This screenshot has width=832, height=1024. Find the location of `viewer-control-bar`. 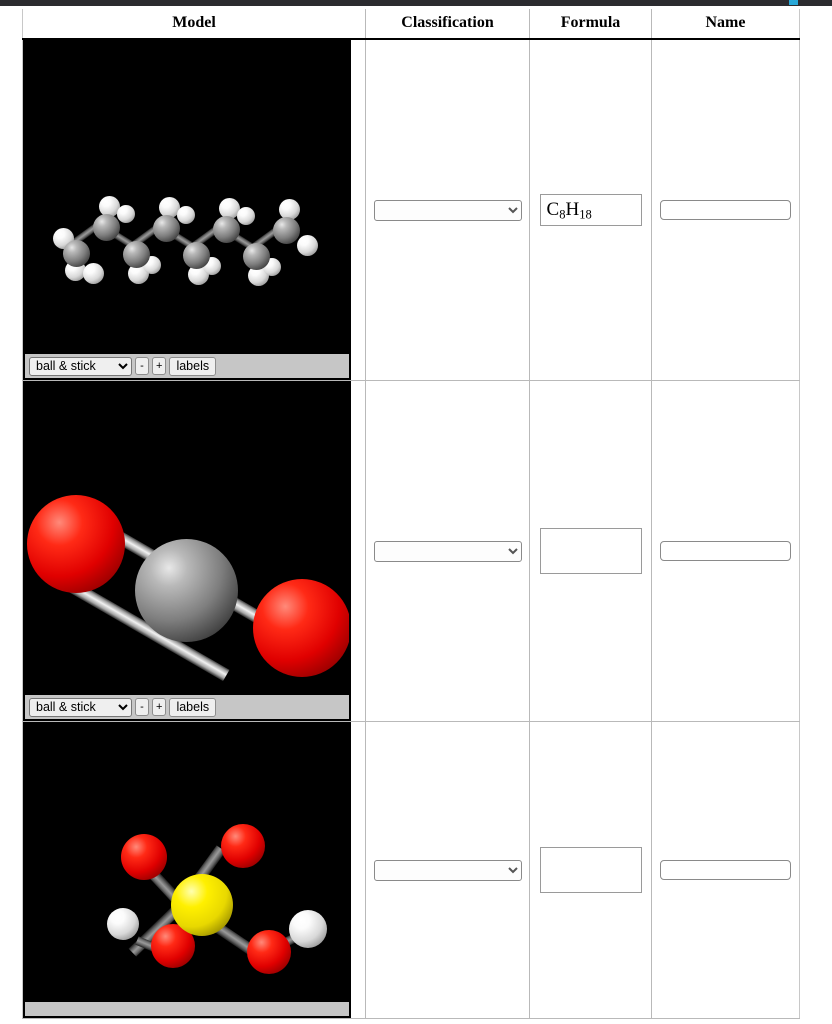

viewer-control-bar is located at coordinates (187, 1009).